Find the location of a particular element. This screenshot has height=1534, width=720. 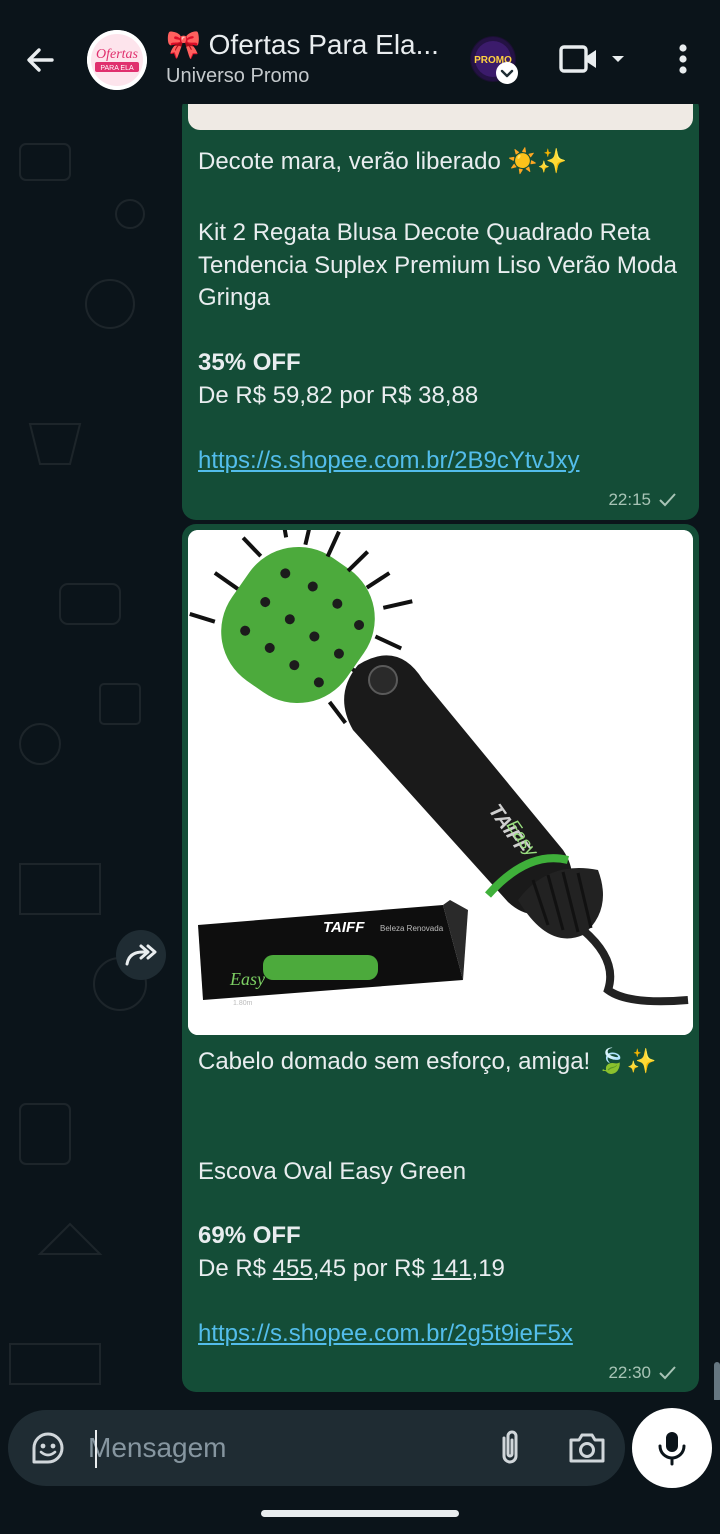

discount-text: 35% OFF is located at coordinates (249, 362).